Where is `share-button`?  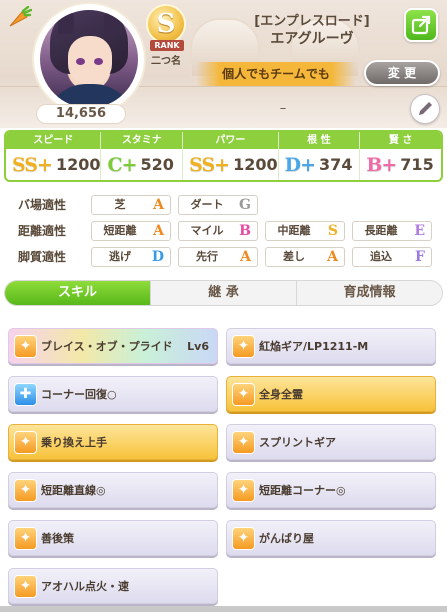
share-button is located at coordinates (421, 25).